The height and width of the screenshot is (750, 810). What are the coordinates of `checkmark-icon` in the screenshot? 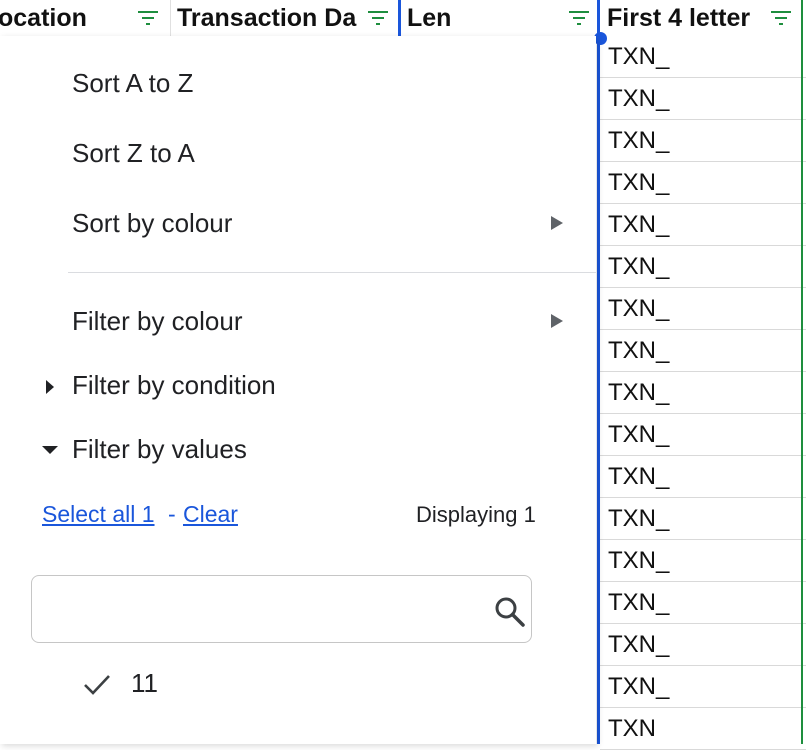 It's located at (97, 685).